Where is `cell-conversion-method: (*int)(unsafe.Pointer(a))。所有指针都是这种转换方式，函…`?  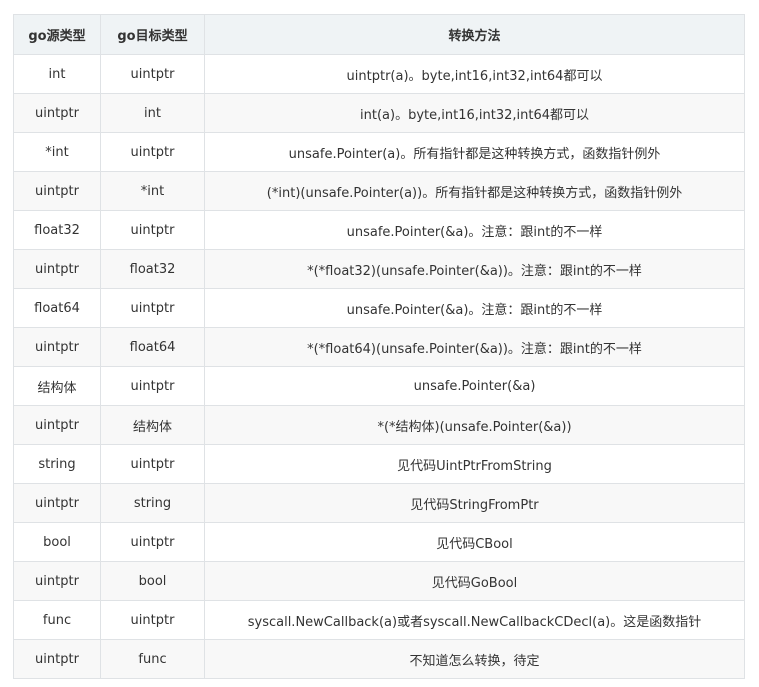
cell-conversion-method: (*int)(unsafe.Pointer(a))。所有指针都是这种转换方式，函… is located at coordinates (474, 191).